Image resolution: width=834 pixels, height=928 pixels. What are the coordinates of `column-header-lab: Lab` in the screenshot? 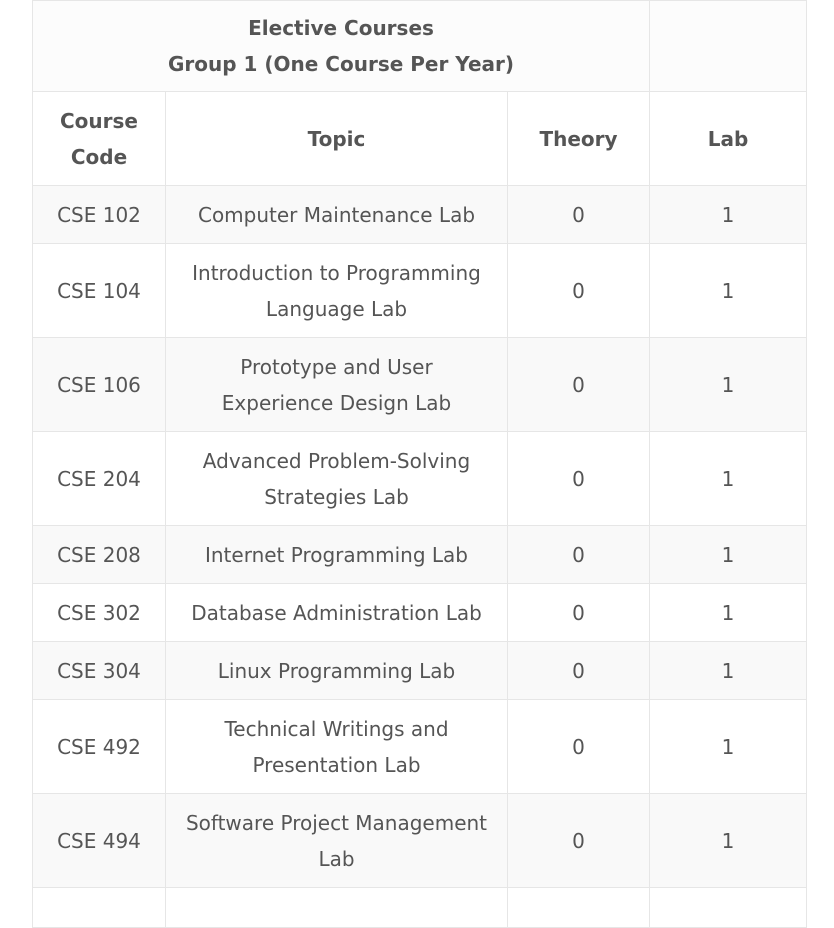 It's located at (728, 138).